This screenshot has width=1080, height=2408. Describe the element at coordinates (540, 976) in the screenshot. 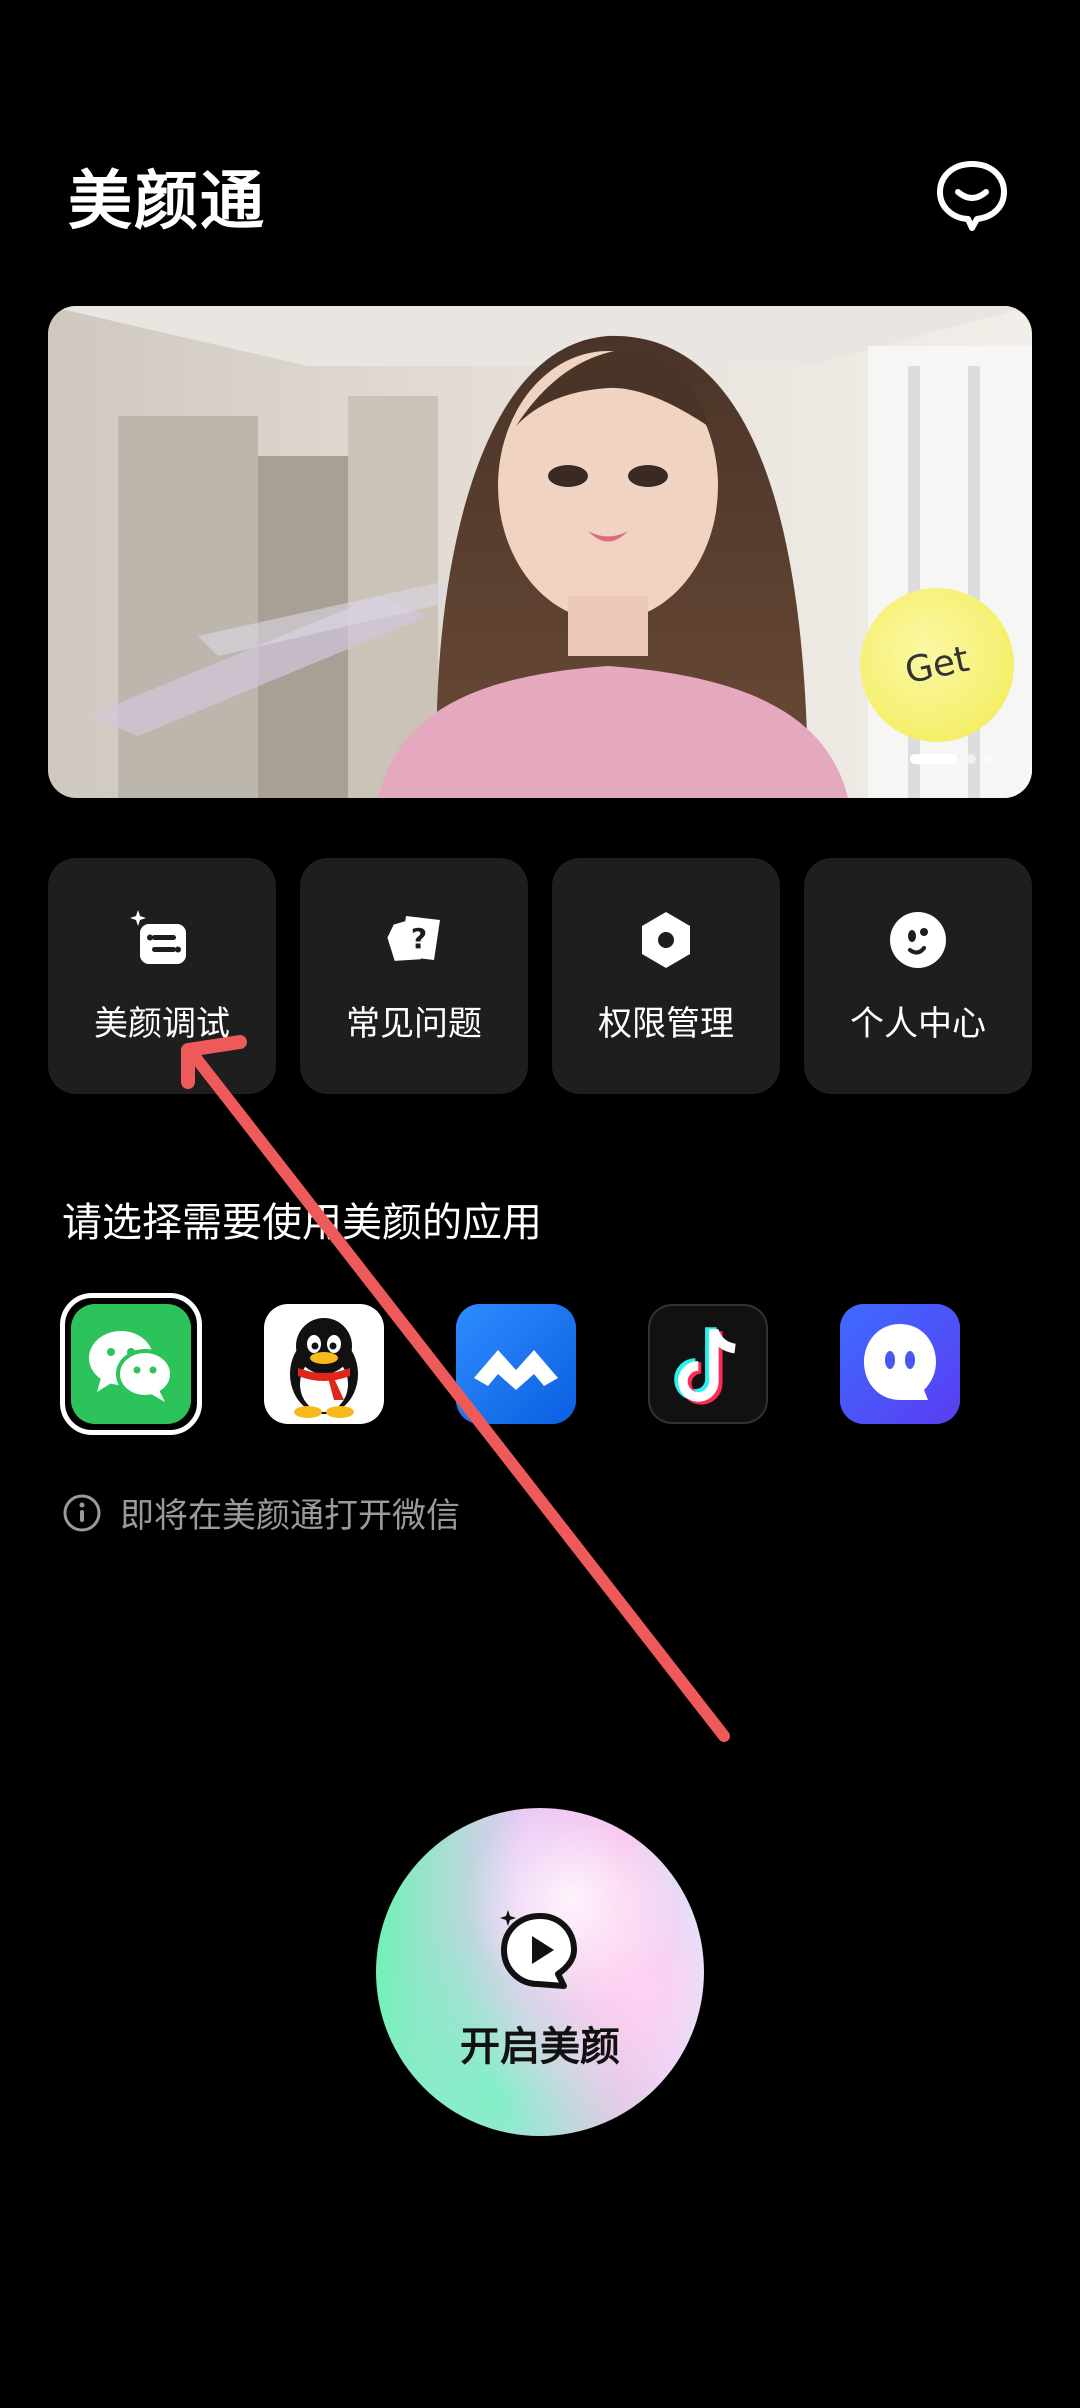

I see `feature-tiles: 美颜调试 ? 常见问题 权限管理 个人中心` at that location.